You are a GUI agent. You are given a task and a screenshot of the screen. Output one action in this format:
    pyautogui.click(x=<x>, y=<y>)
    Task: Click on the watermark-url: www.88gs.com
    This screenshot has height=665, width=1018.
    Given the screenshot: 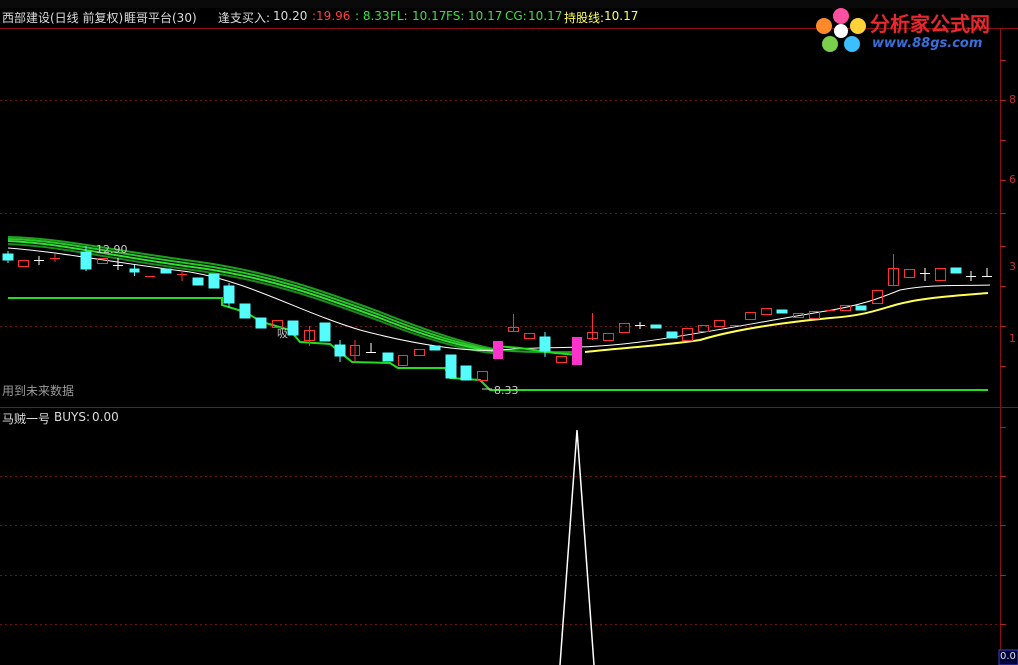 What is the action you would take?
    pyautogui.click(x=927, y=43)
    